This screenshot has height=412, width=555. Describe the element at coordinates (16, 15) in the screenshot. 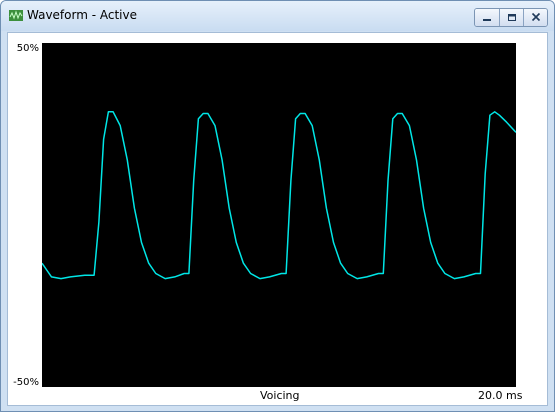

I see `waveform-app-icon` at that location.